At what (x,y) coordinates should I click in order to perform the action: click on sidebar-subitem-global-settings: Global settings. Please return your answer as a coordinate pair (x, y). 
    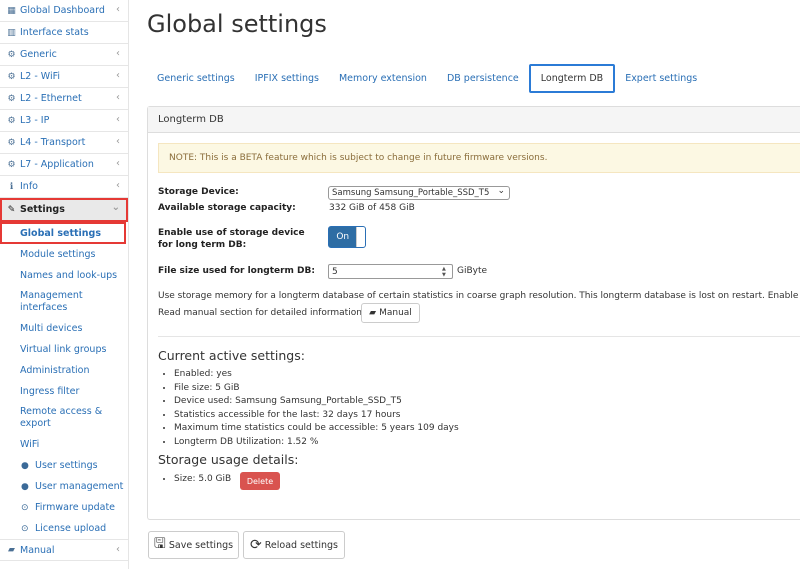
    Looking at the image, I should click on (63, 233).